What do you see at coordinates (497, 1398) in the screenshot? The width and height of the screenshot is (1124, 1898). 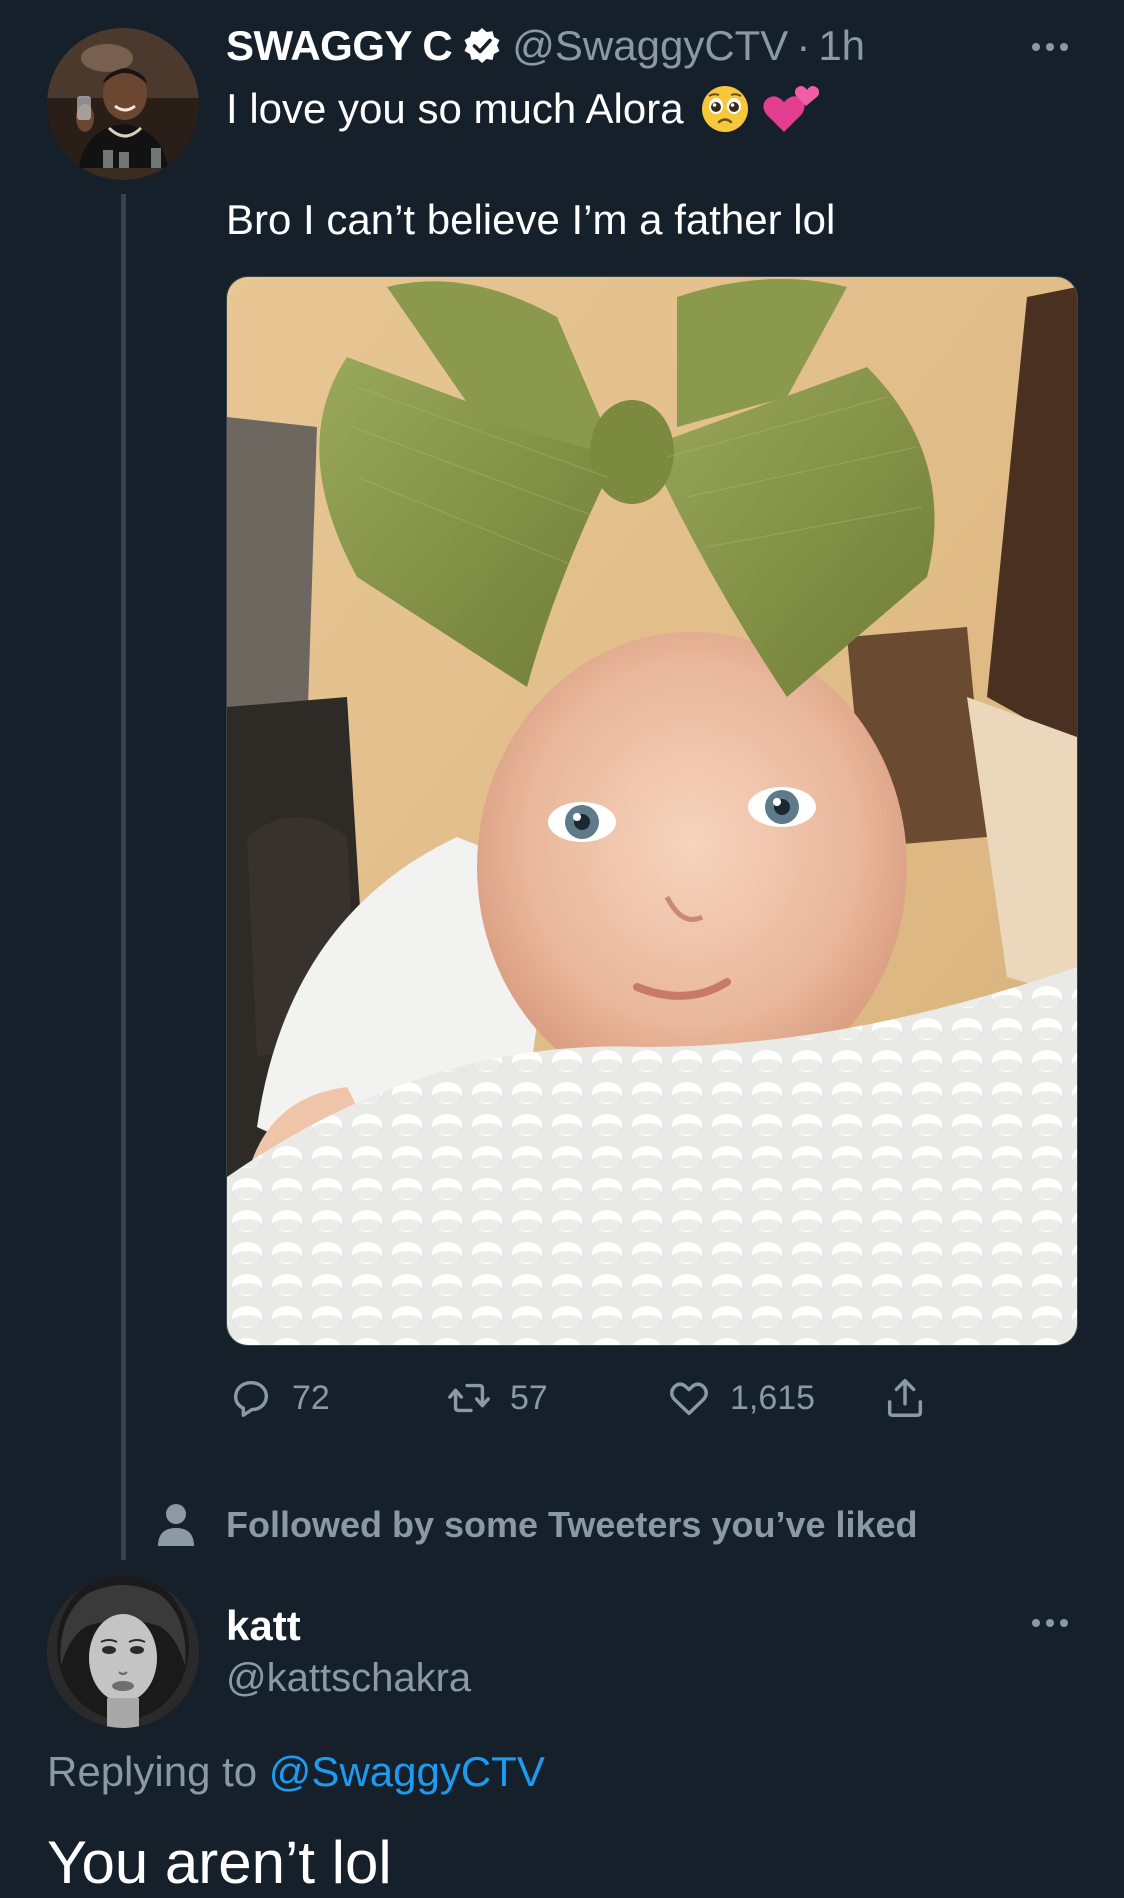 I see `retweet-button: 57` at bounding box center [497, 1398].